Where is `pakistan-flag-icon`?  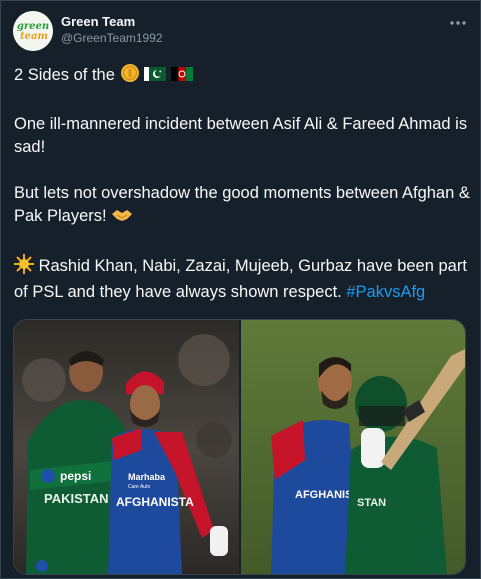
pakistan-flag-icon is located at coordinates (155, 77).